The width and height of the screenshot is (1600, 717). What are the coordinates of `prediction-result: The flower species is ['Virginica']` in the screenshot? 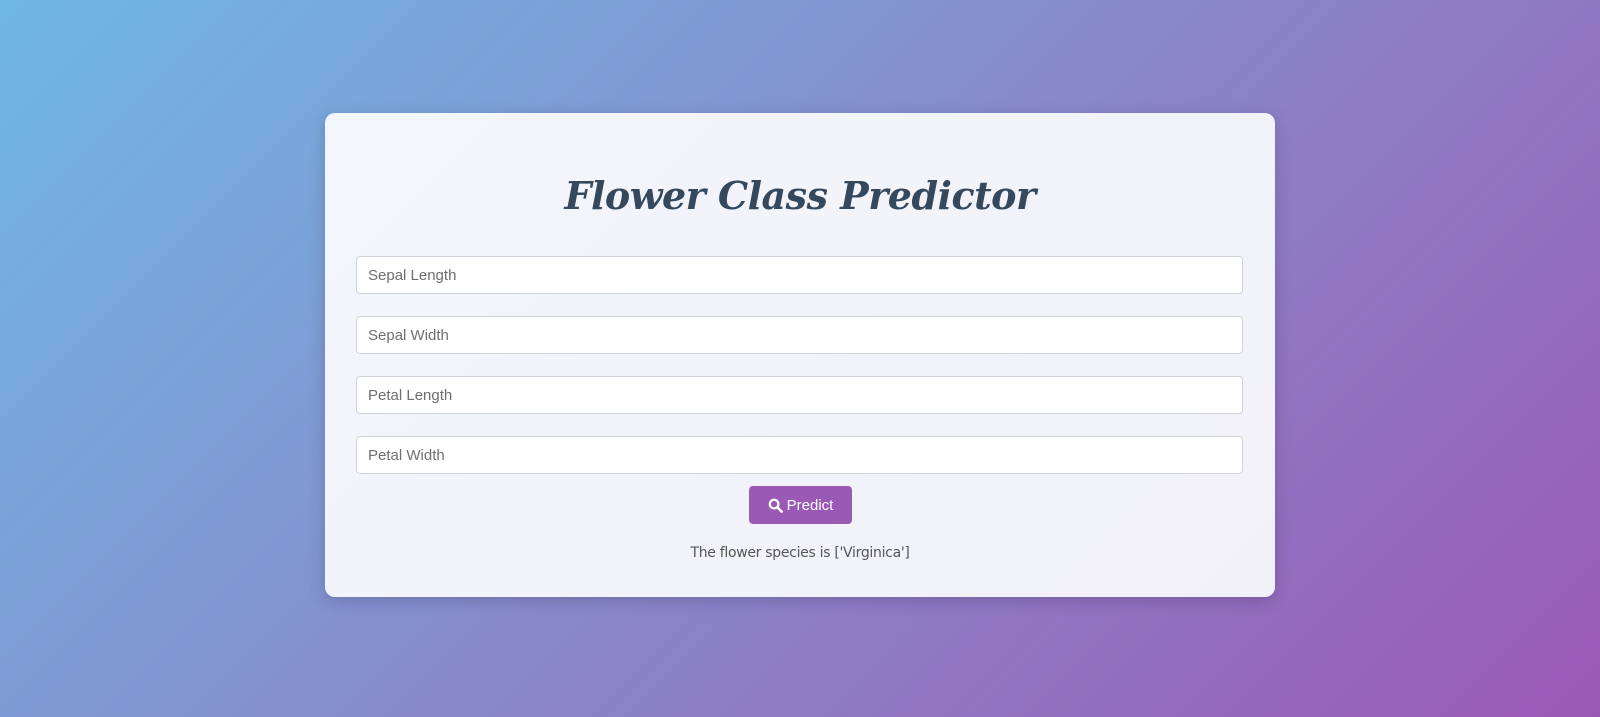 It's located at (800, 553).